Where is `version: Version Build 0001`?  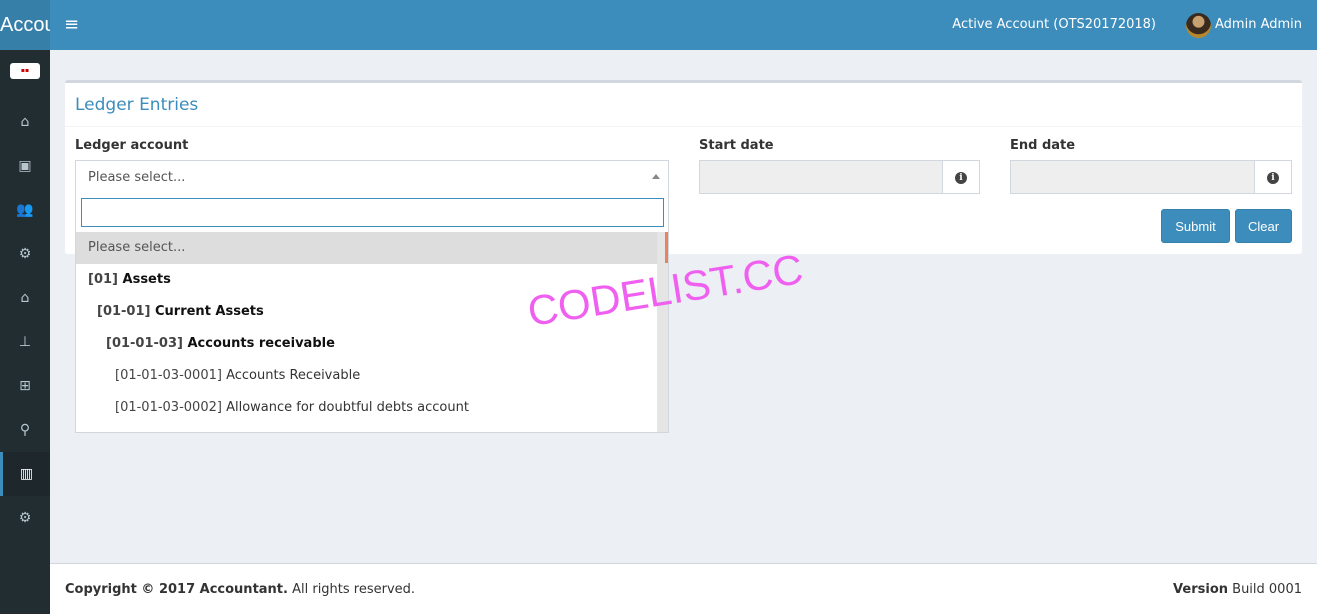 version: Version Build 0001 is located at coordinates (1237, 589).